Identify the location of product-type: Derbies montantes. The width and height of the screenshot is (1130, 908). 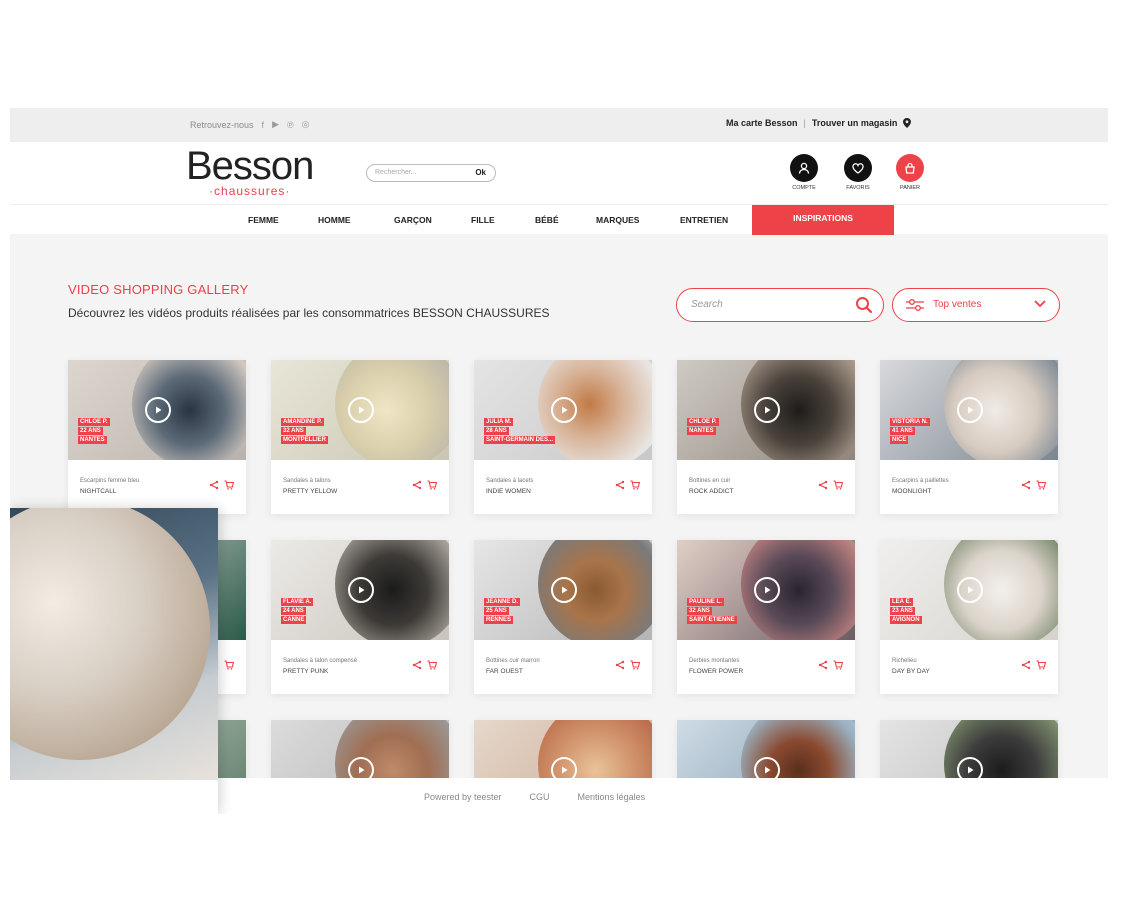
(714, 661).